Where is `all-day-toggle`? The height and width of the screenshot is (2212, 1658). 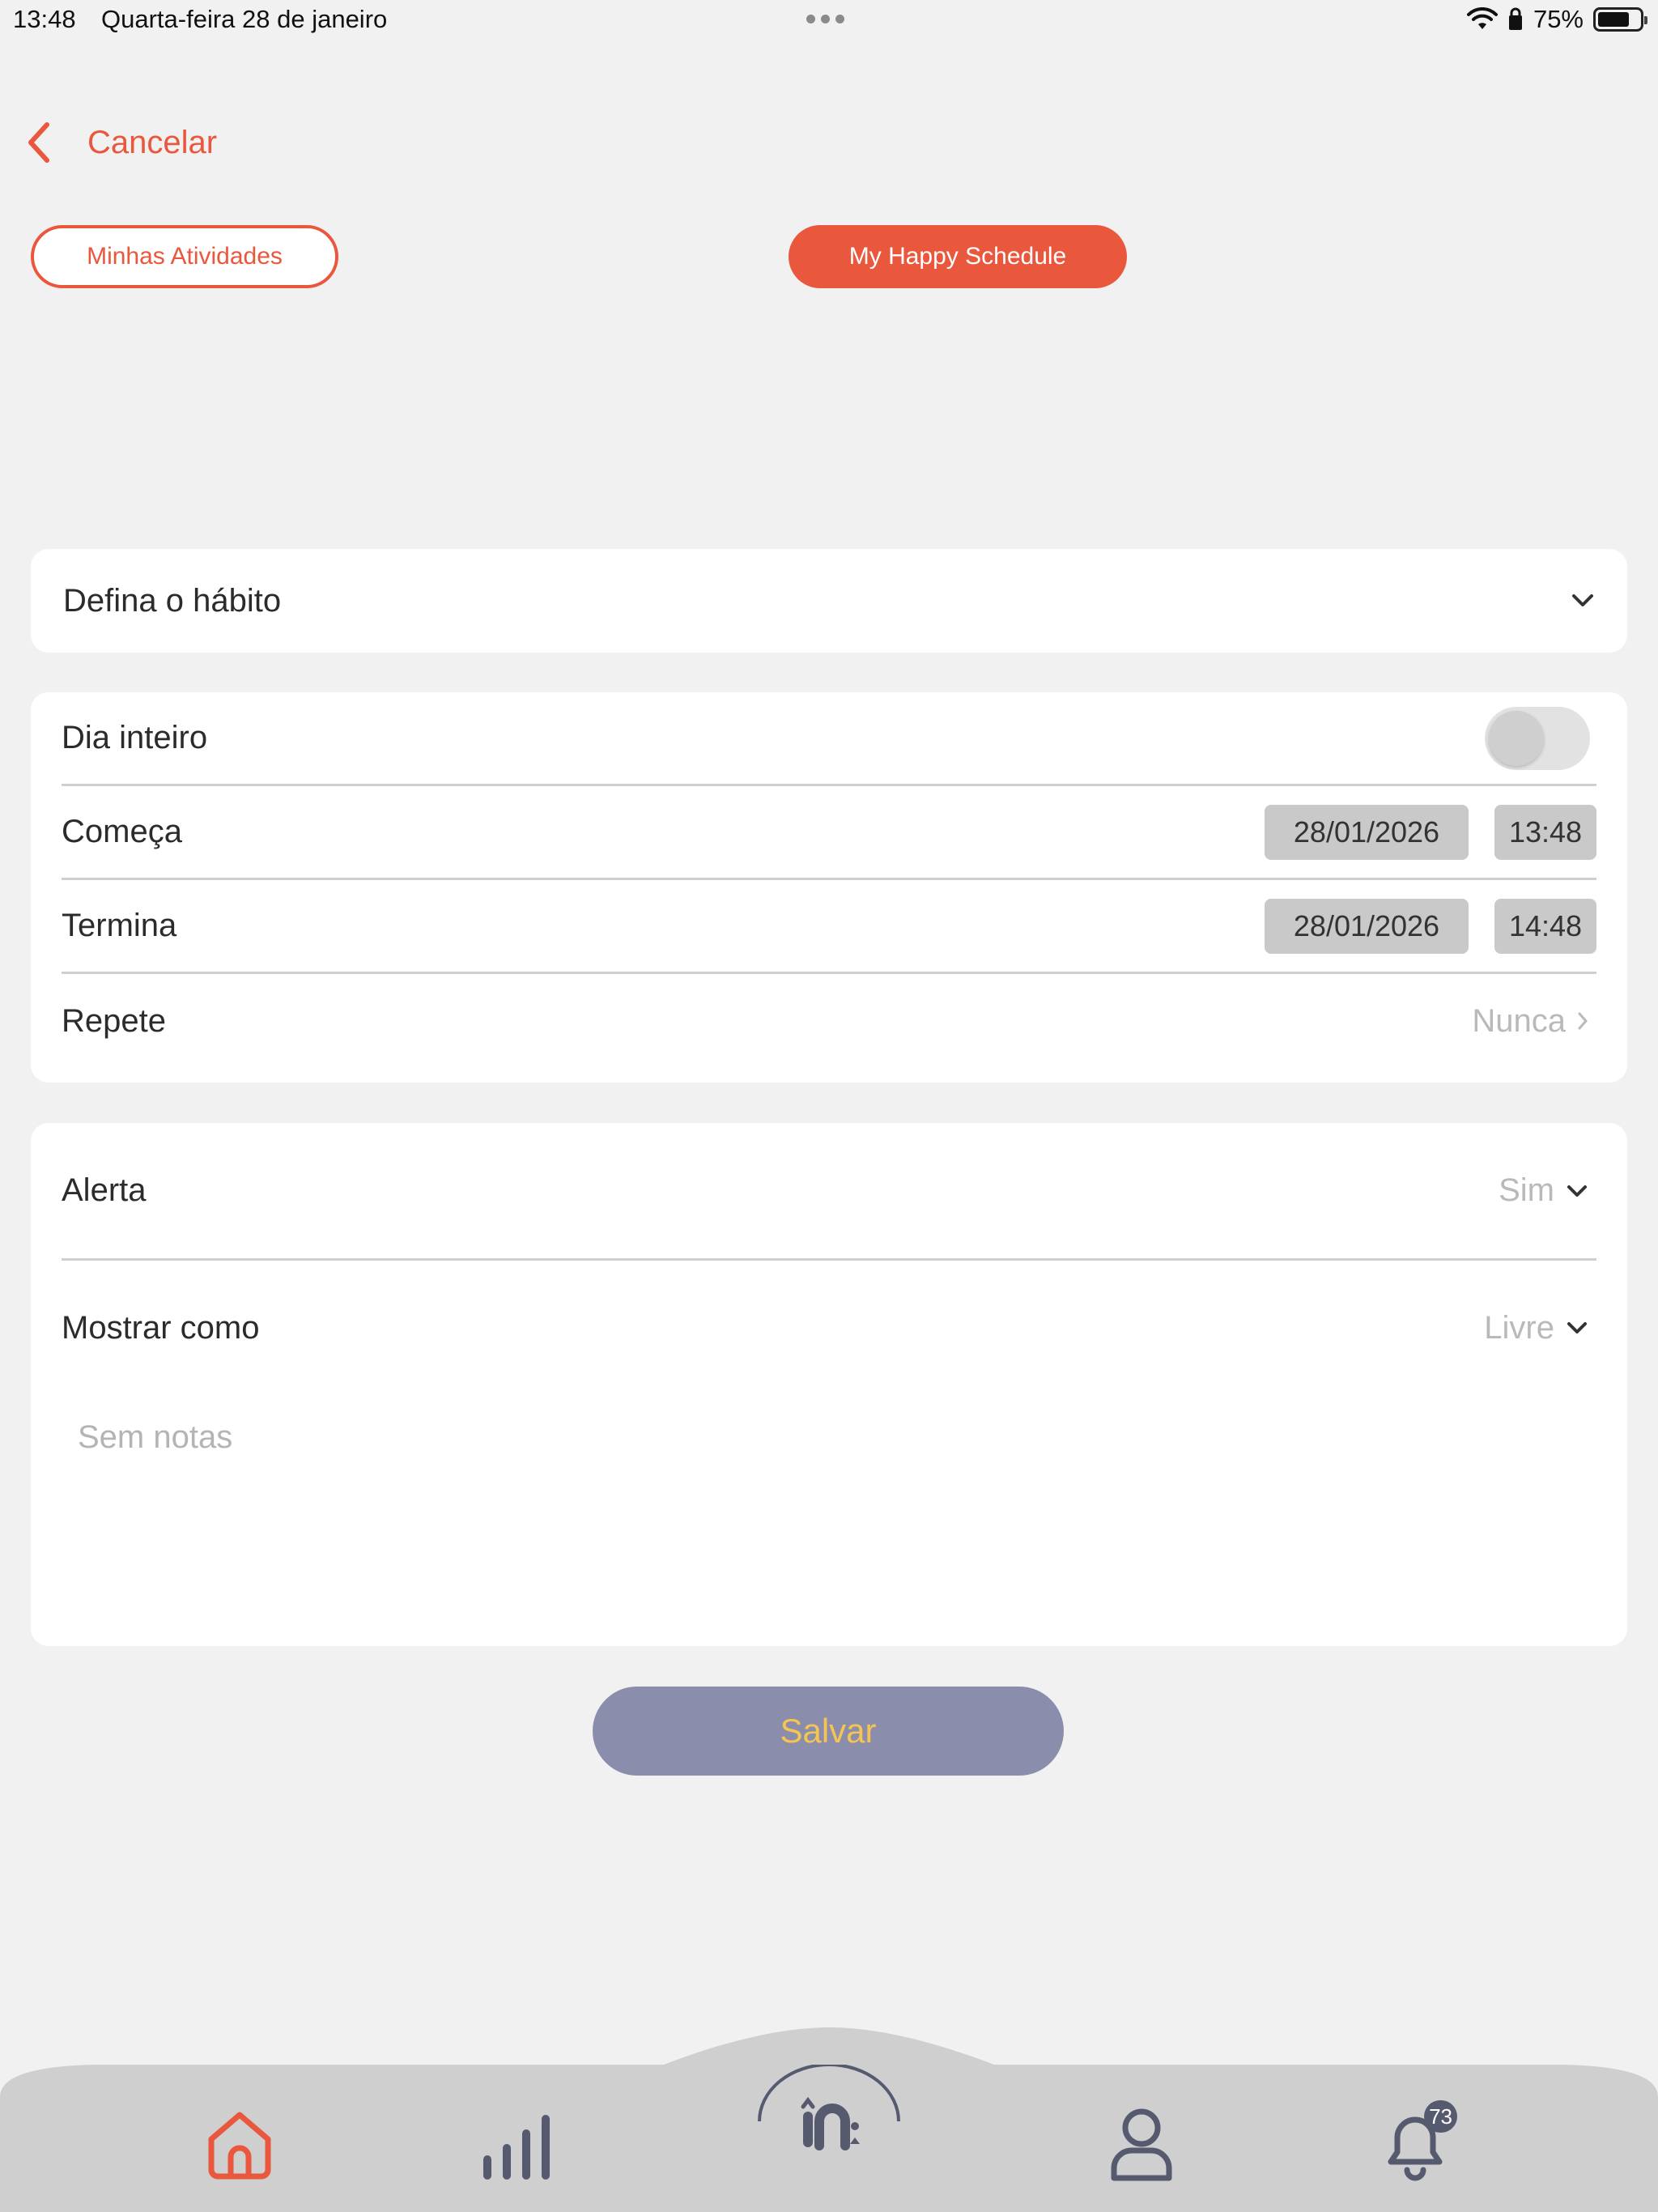
all-day-toggle is located at coordinates (1537, 738).